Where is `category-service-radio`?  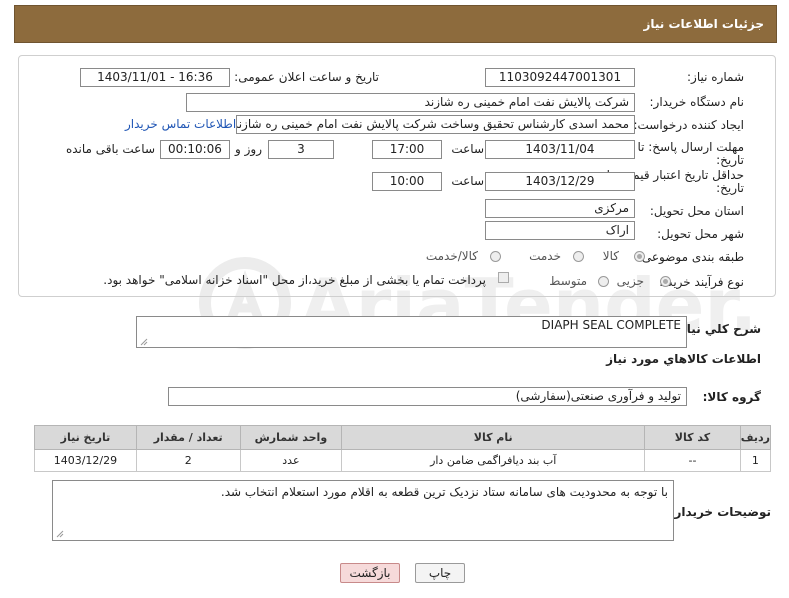
category-service-radio is located at coordinates (578, 256).